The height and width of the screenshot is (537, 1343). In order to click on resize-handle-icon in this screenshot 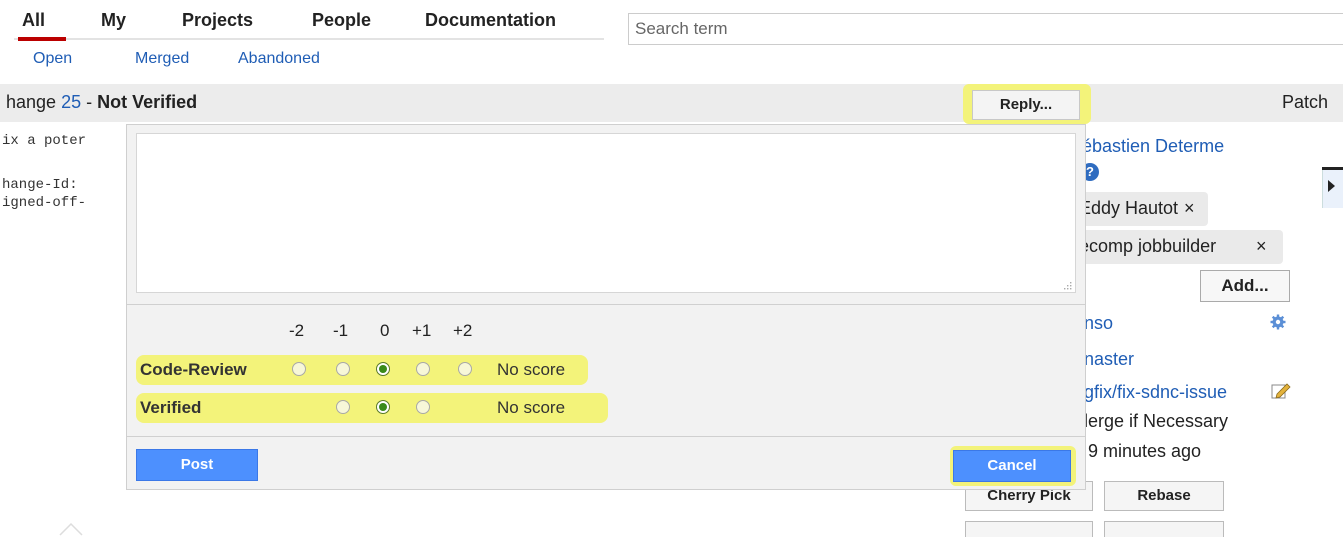, I will do `click(1067, 285)`.